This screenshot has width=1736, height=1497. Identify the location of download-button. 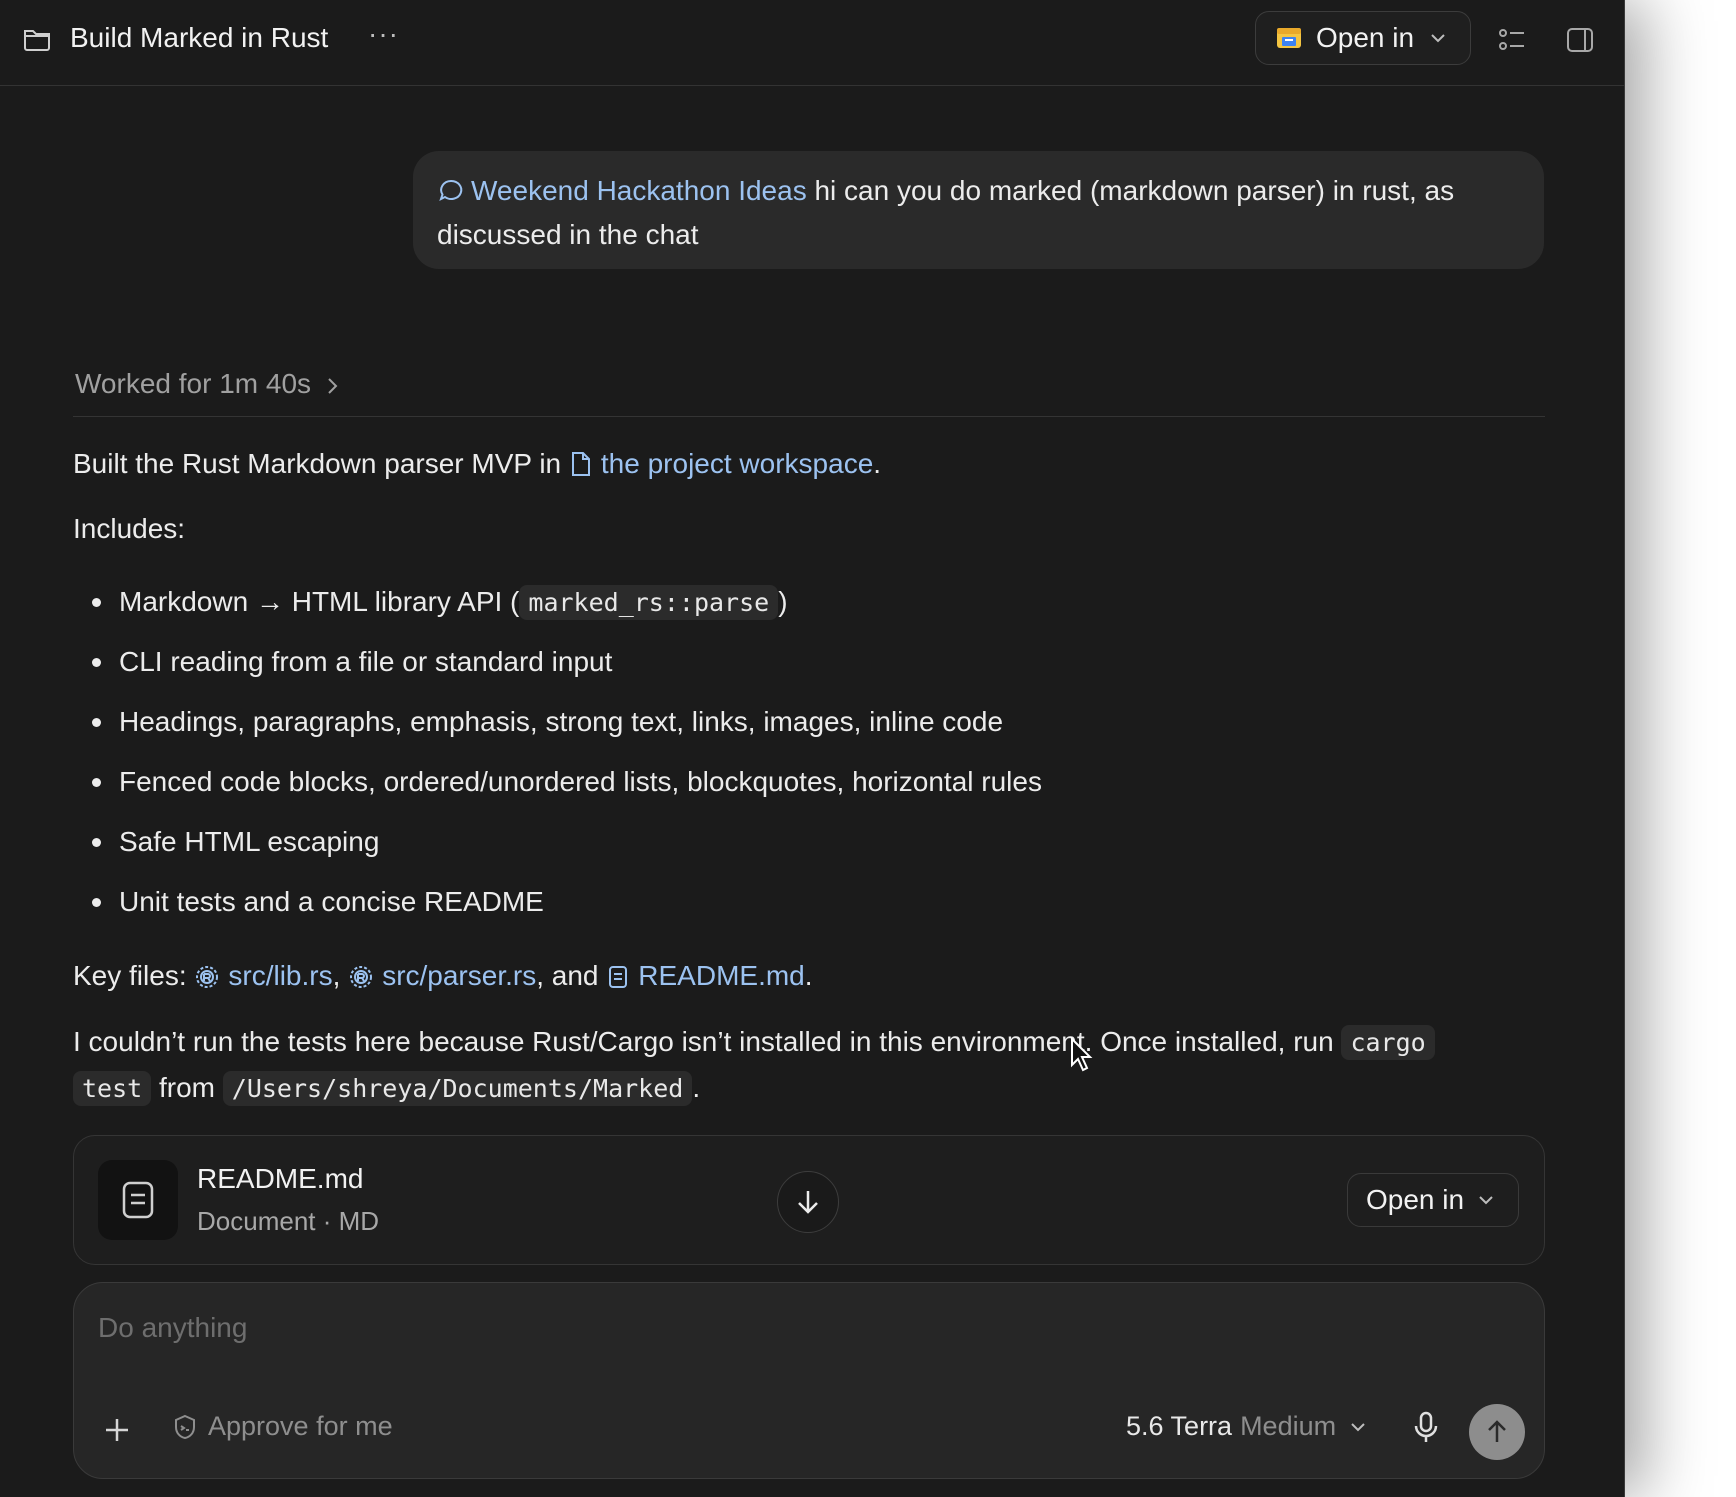
(808, 1202).